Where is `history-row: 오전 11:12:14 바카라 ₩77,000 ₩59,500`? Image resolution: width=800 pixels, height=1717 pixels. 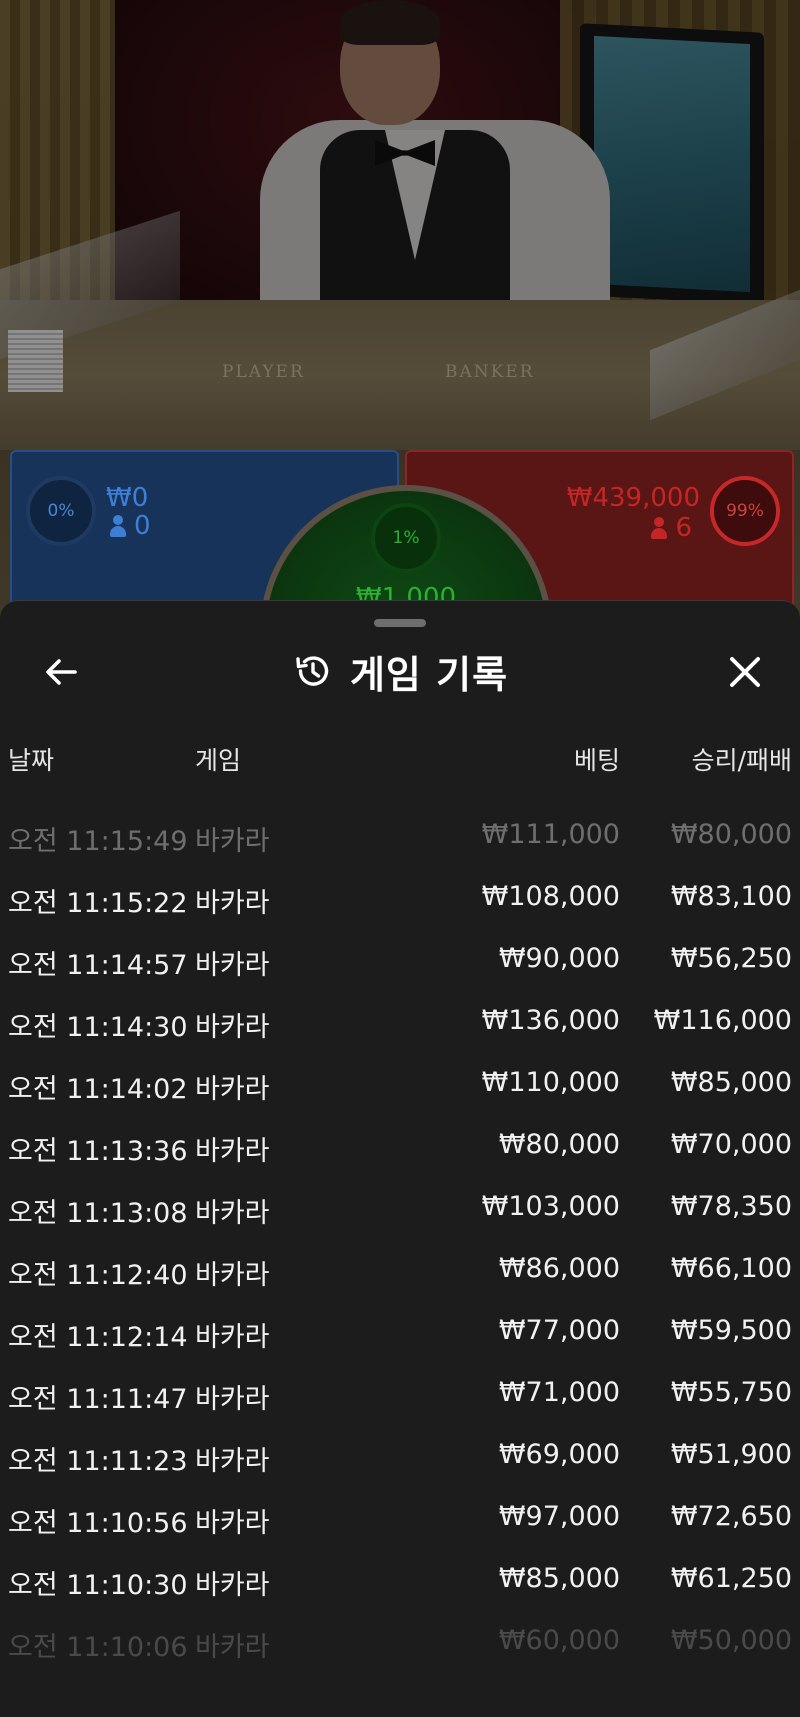 history-row: 오전 11:12:14 바카라 ₩77,000 ₩59,500 is located at coordinates (400, 1338).